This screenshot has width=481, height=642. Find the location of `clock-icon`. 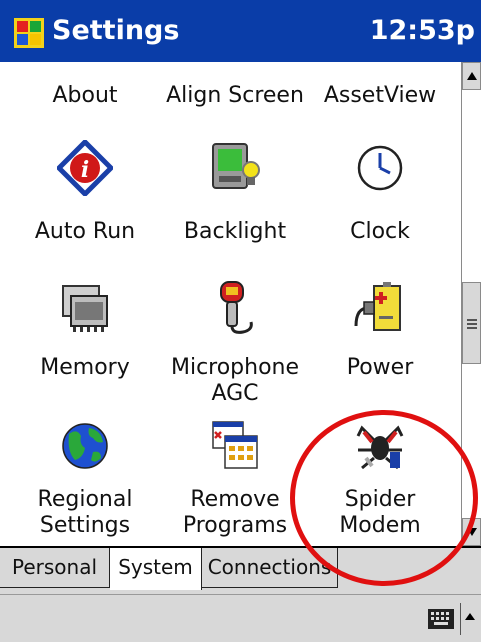

clock-icon is located at coordinates (380, 168).